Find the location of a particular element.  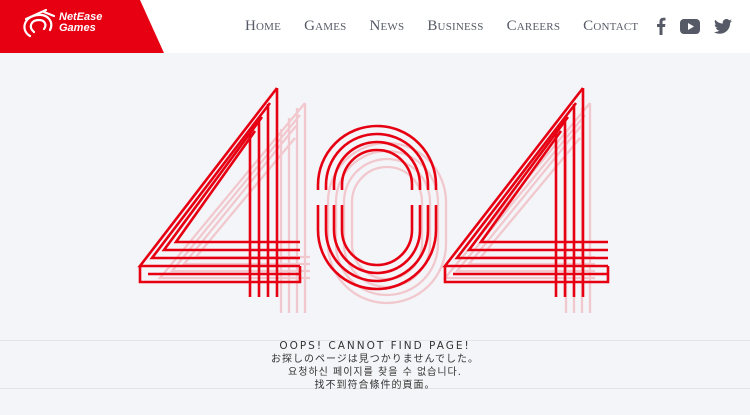

error-message-chinese: 找不到符合條件的頁面。 is located at coordinates (375, 385).